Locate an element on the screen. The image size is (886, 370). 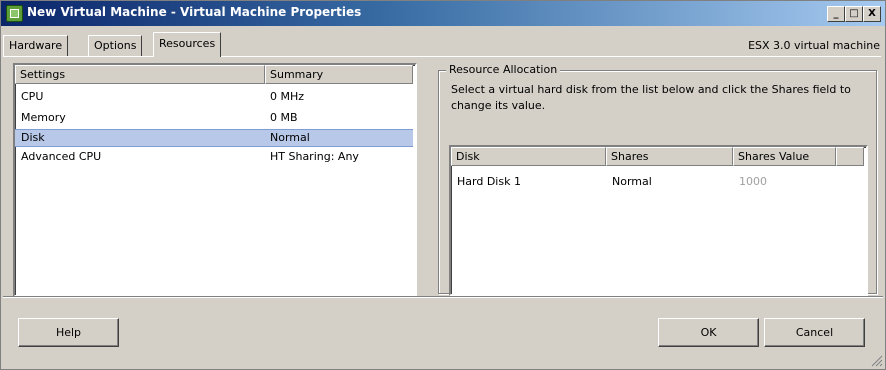
setting-name: CPU is located at coordinates (32, 96).